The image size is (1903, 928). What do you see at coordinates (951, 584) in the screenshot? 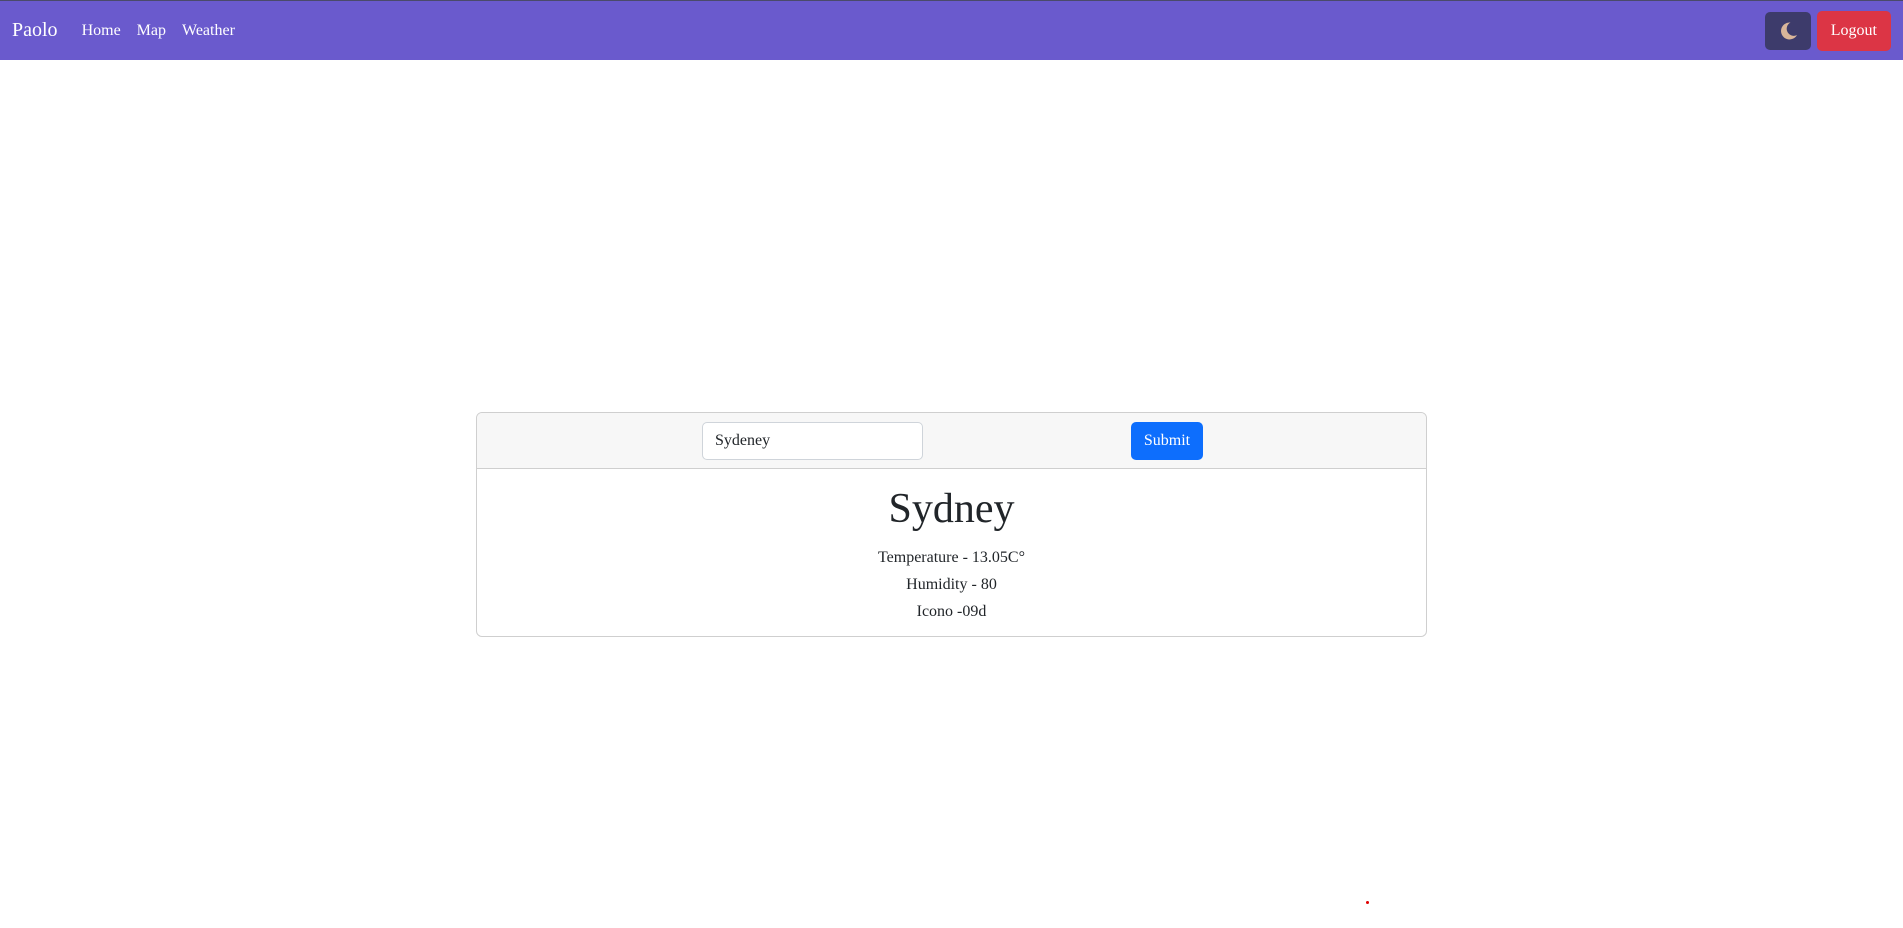
I see `humidity-text: Humidity - 80` at bounding box center [951, 584].